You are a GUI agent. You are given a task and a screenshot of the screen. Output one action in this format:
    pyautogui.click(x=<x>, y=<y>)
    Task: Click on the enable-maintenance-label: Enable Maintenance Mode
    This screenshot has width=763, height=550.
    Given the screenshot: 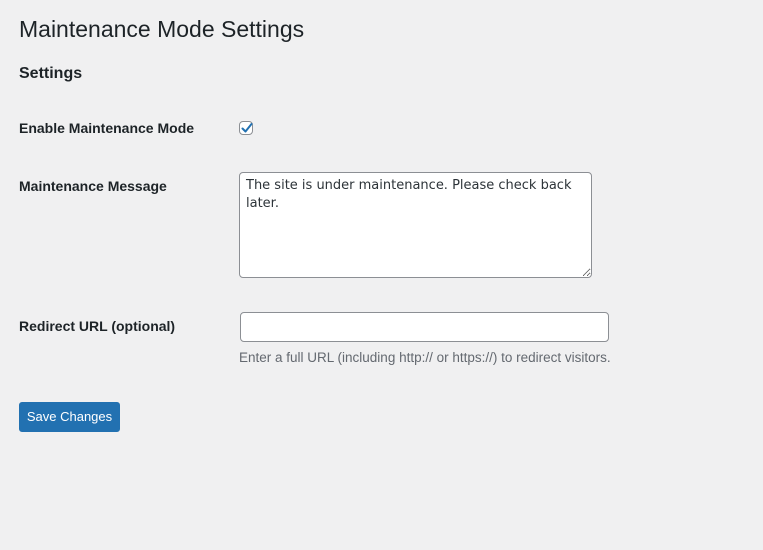 What is the action you would take?
    pyautogui.click(x=107, y=128)
    